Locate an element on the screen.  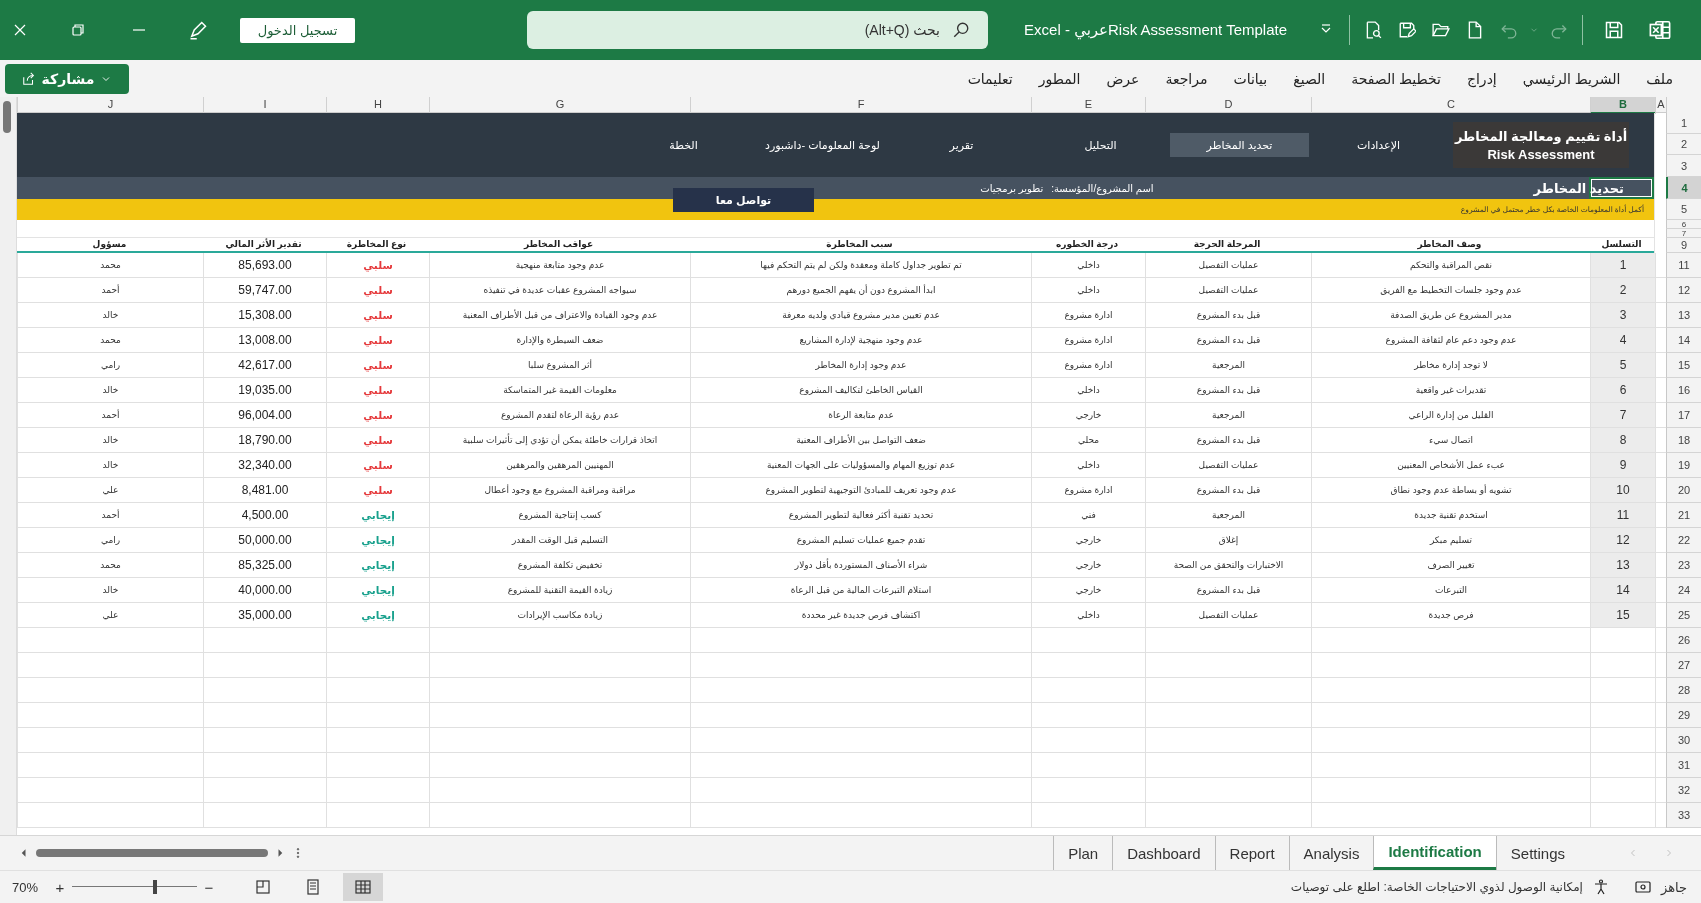
display-settings-icon is located at coordinates (1642, 887).